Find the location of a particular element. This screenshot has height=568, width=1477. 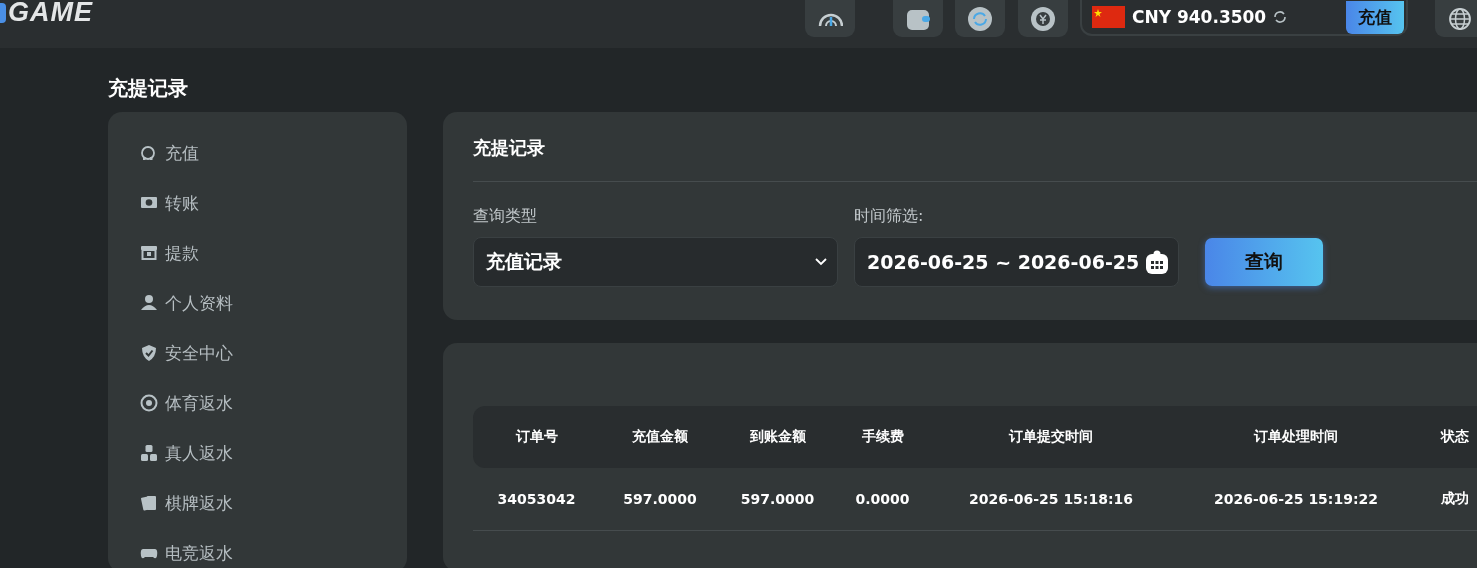

sidebar-item: 转账 is located at coordinates (273, 203).